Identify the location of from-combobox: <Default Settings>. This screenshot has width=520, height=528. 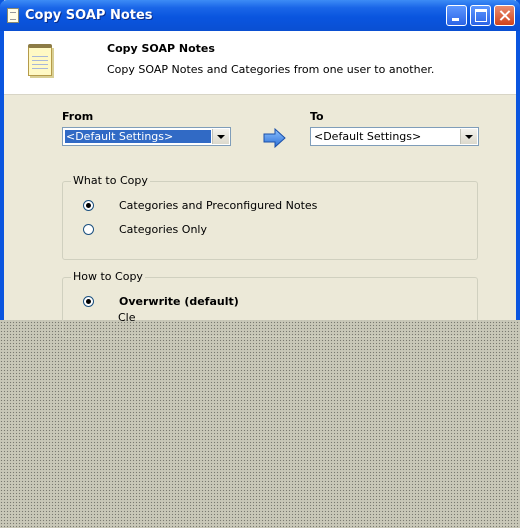
(146, 136).